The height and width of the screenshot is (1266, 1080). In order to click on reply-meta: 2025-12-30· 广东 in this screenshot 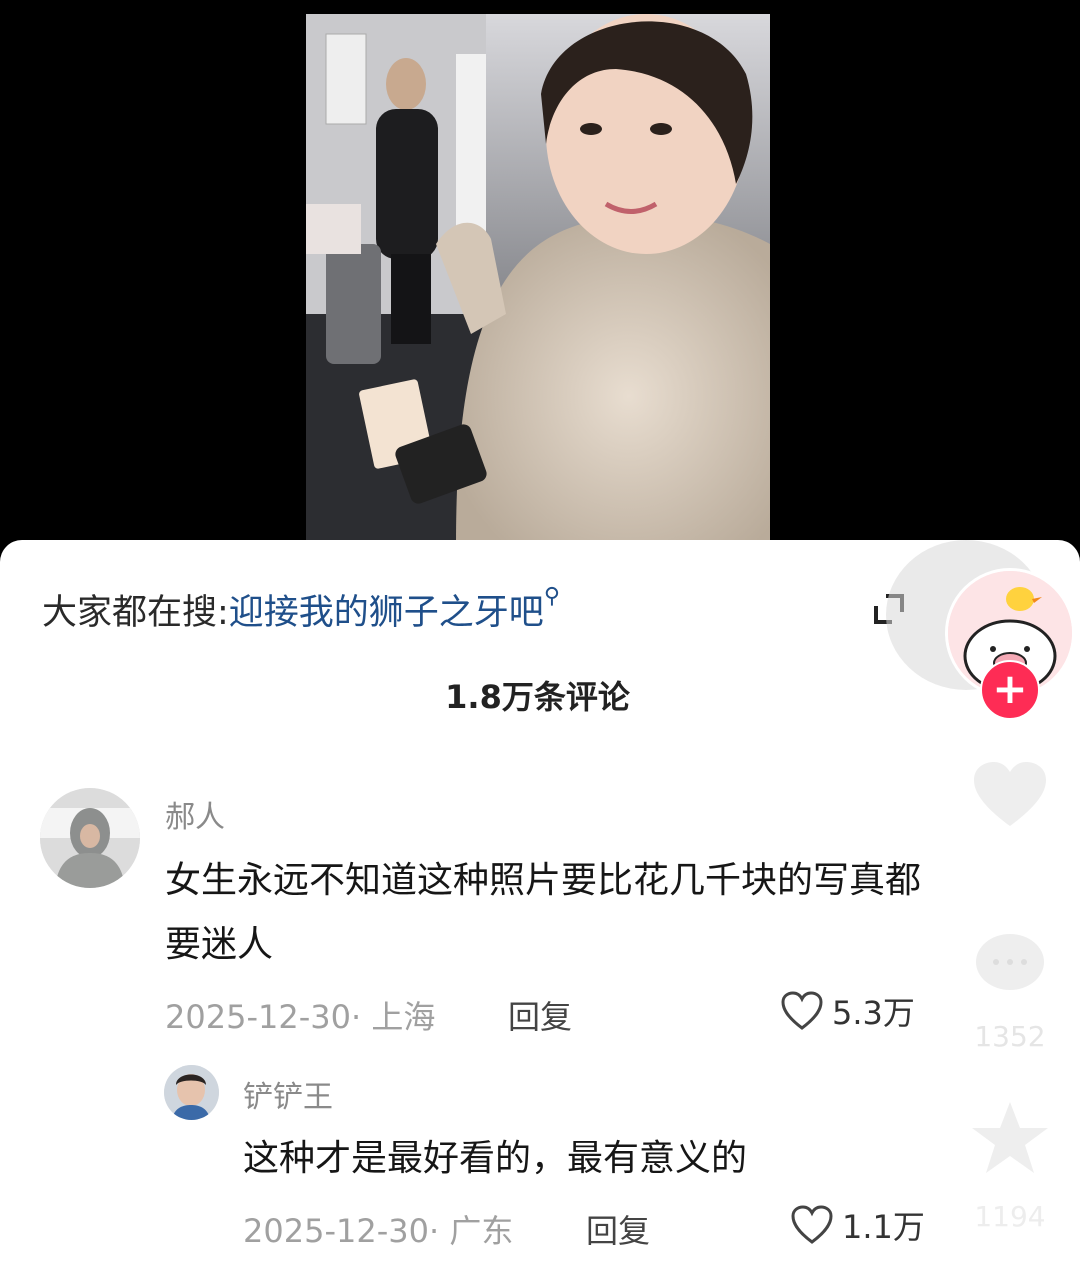, I will do `click(378, 1229)`.